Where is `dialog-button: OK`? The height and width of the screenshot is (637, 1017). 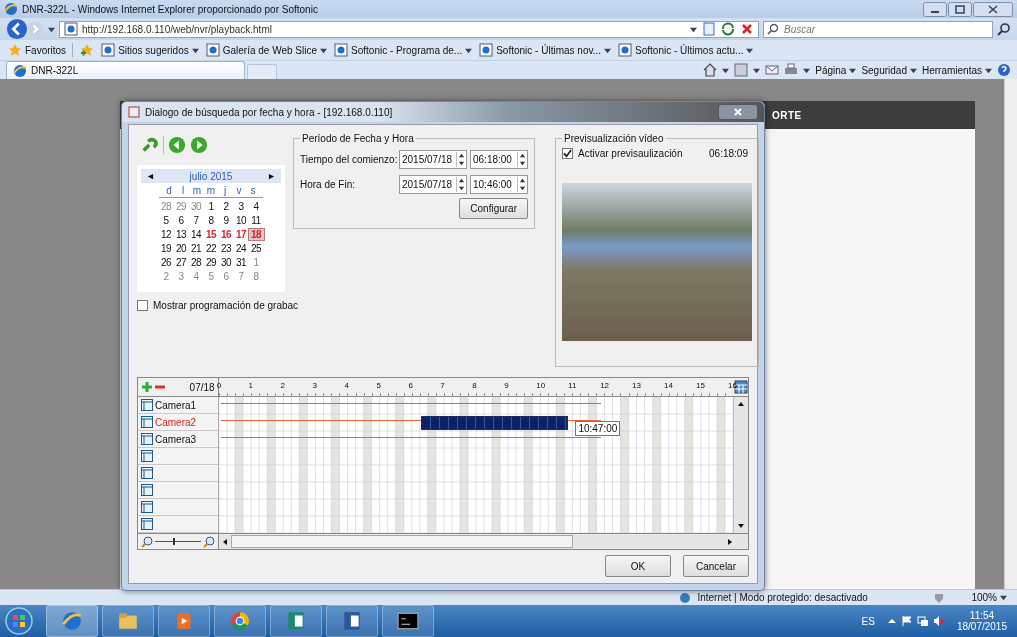
dialog-button: OK is located at coordinates (638, 566).